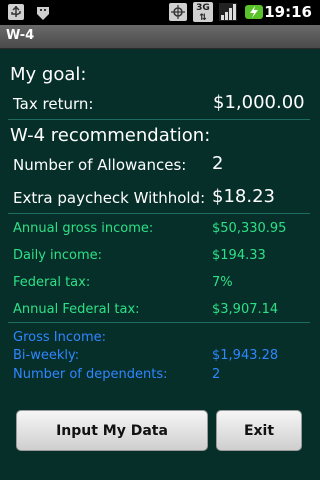 The height and width of the screenshot is (480, 320). I want to click on battery-charging-icon, so click(254, 12).